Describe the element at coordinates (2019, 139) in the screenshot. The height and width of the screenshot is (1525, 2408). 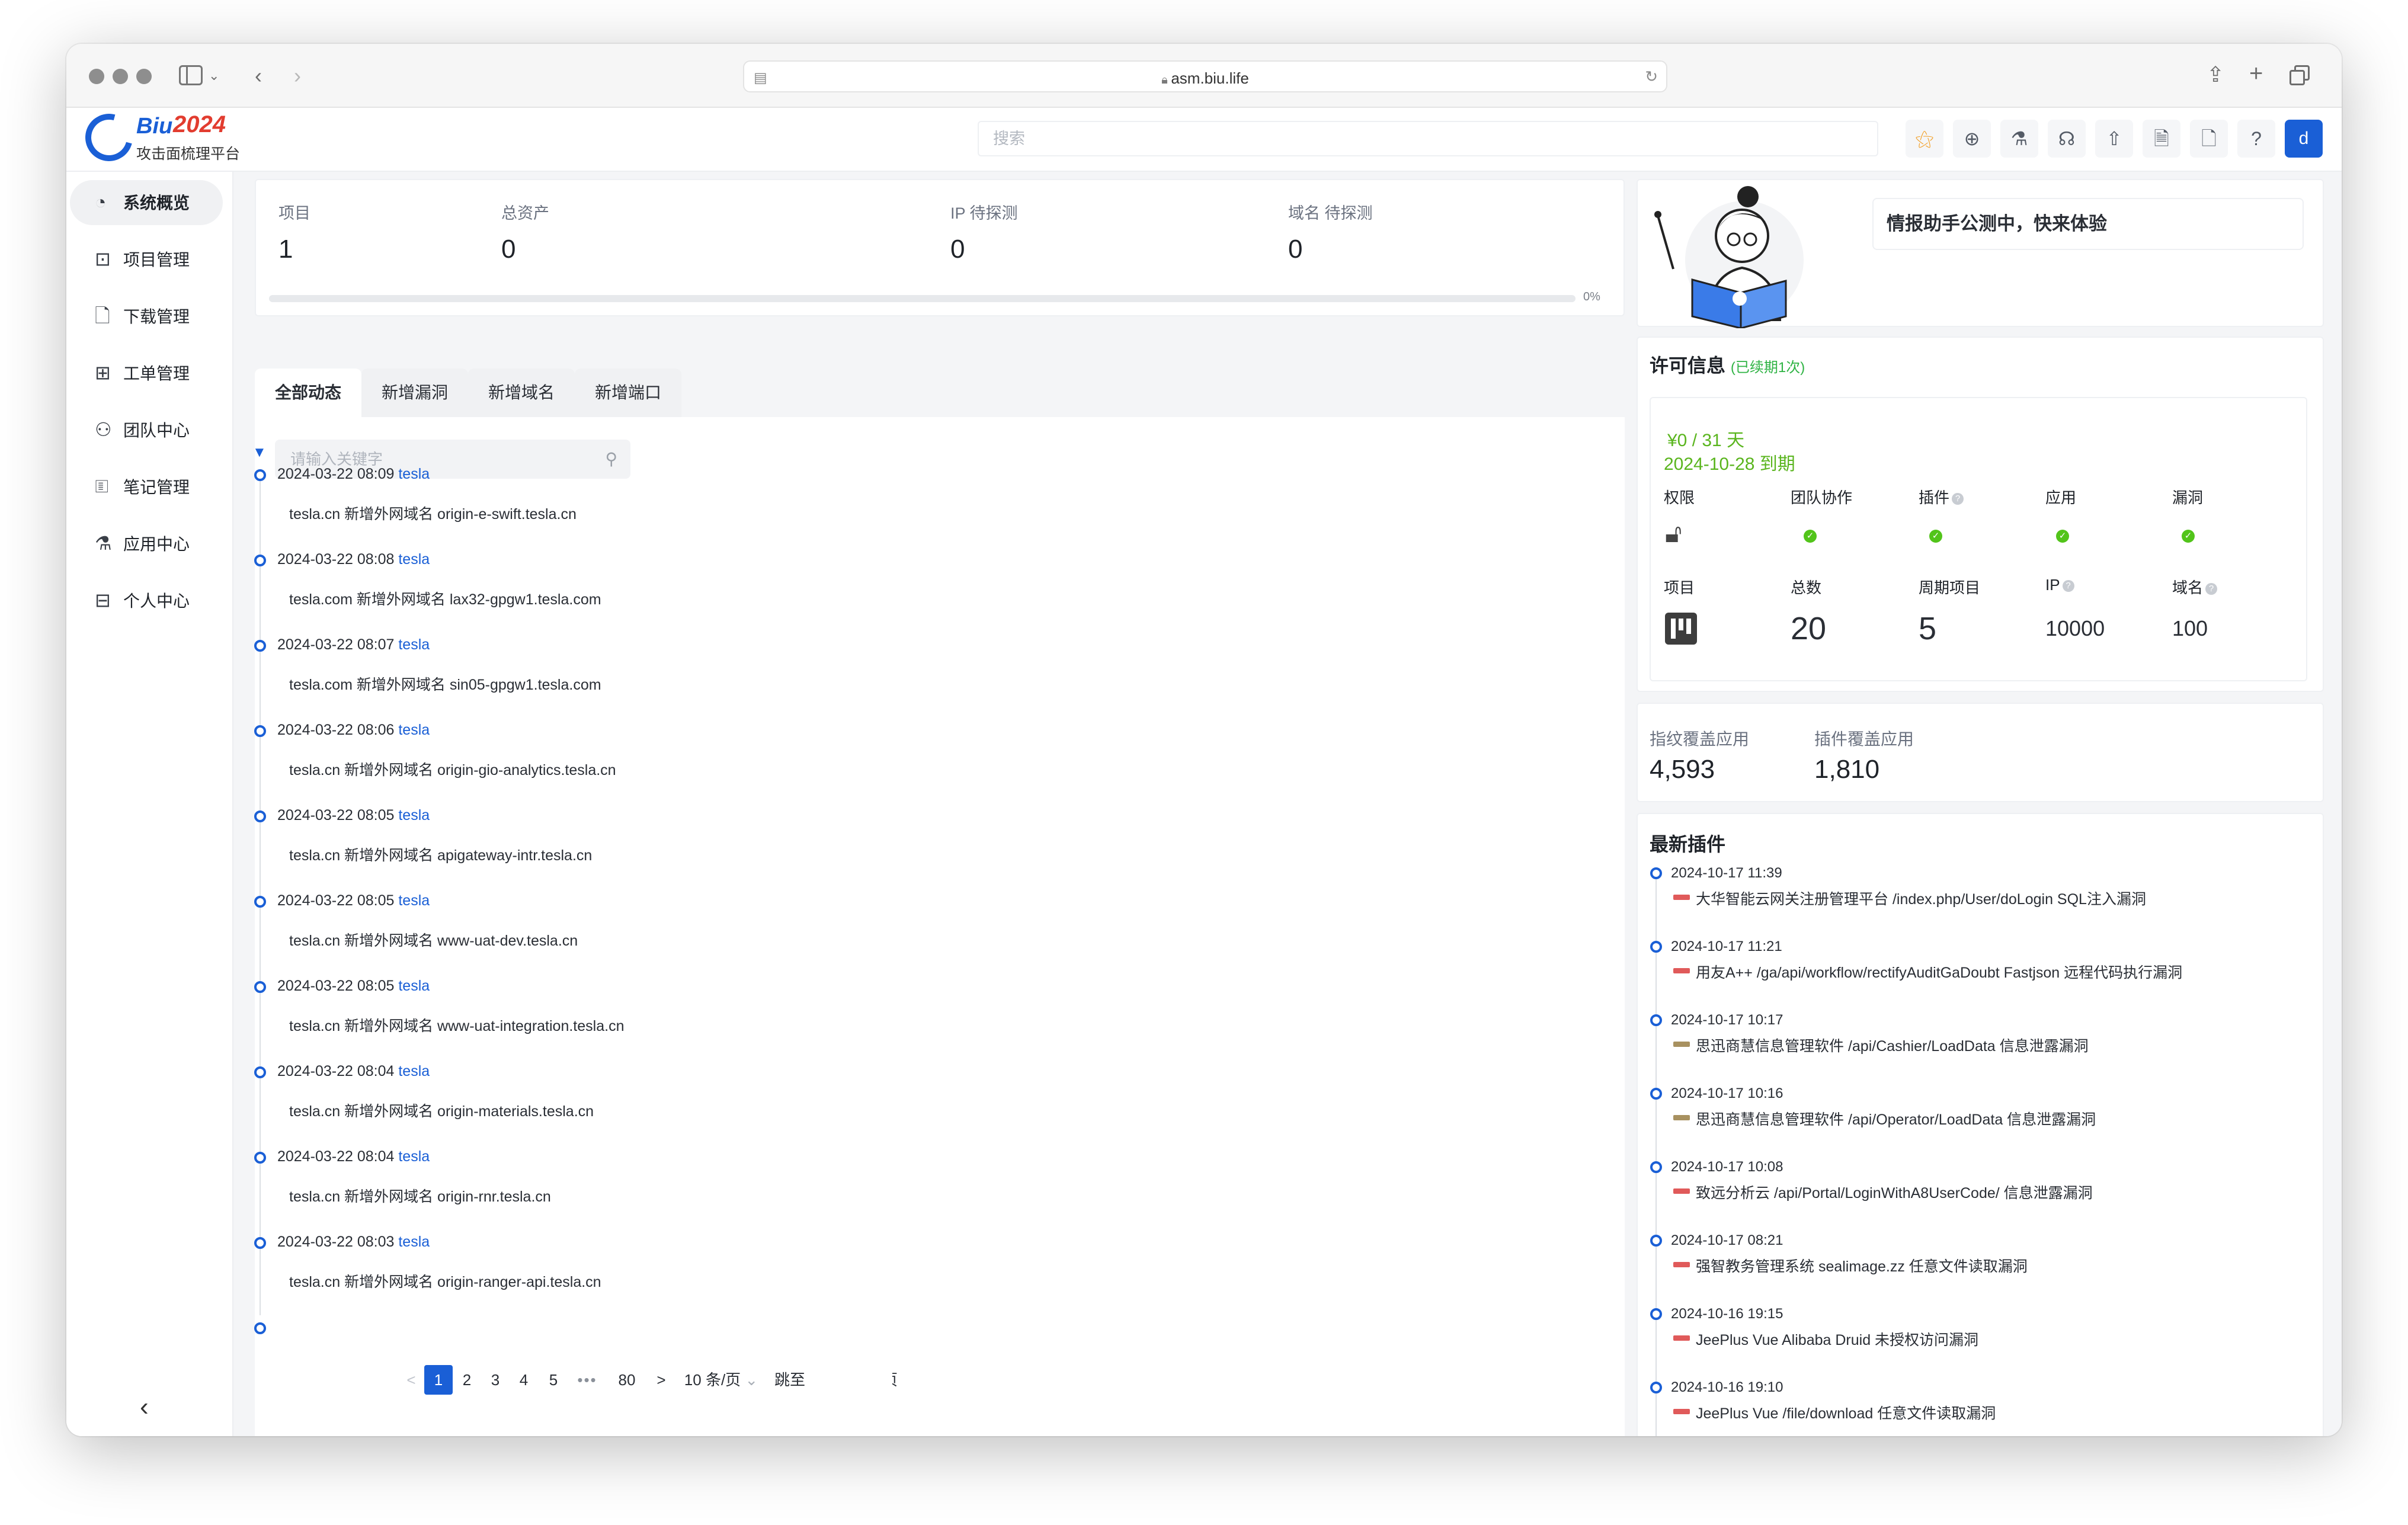
I see `flask-icon: ⚗` at that location.